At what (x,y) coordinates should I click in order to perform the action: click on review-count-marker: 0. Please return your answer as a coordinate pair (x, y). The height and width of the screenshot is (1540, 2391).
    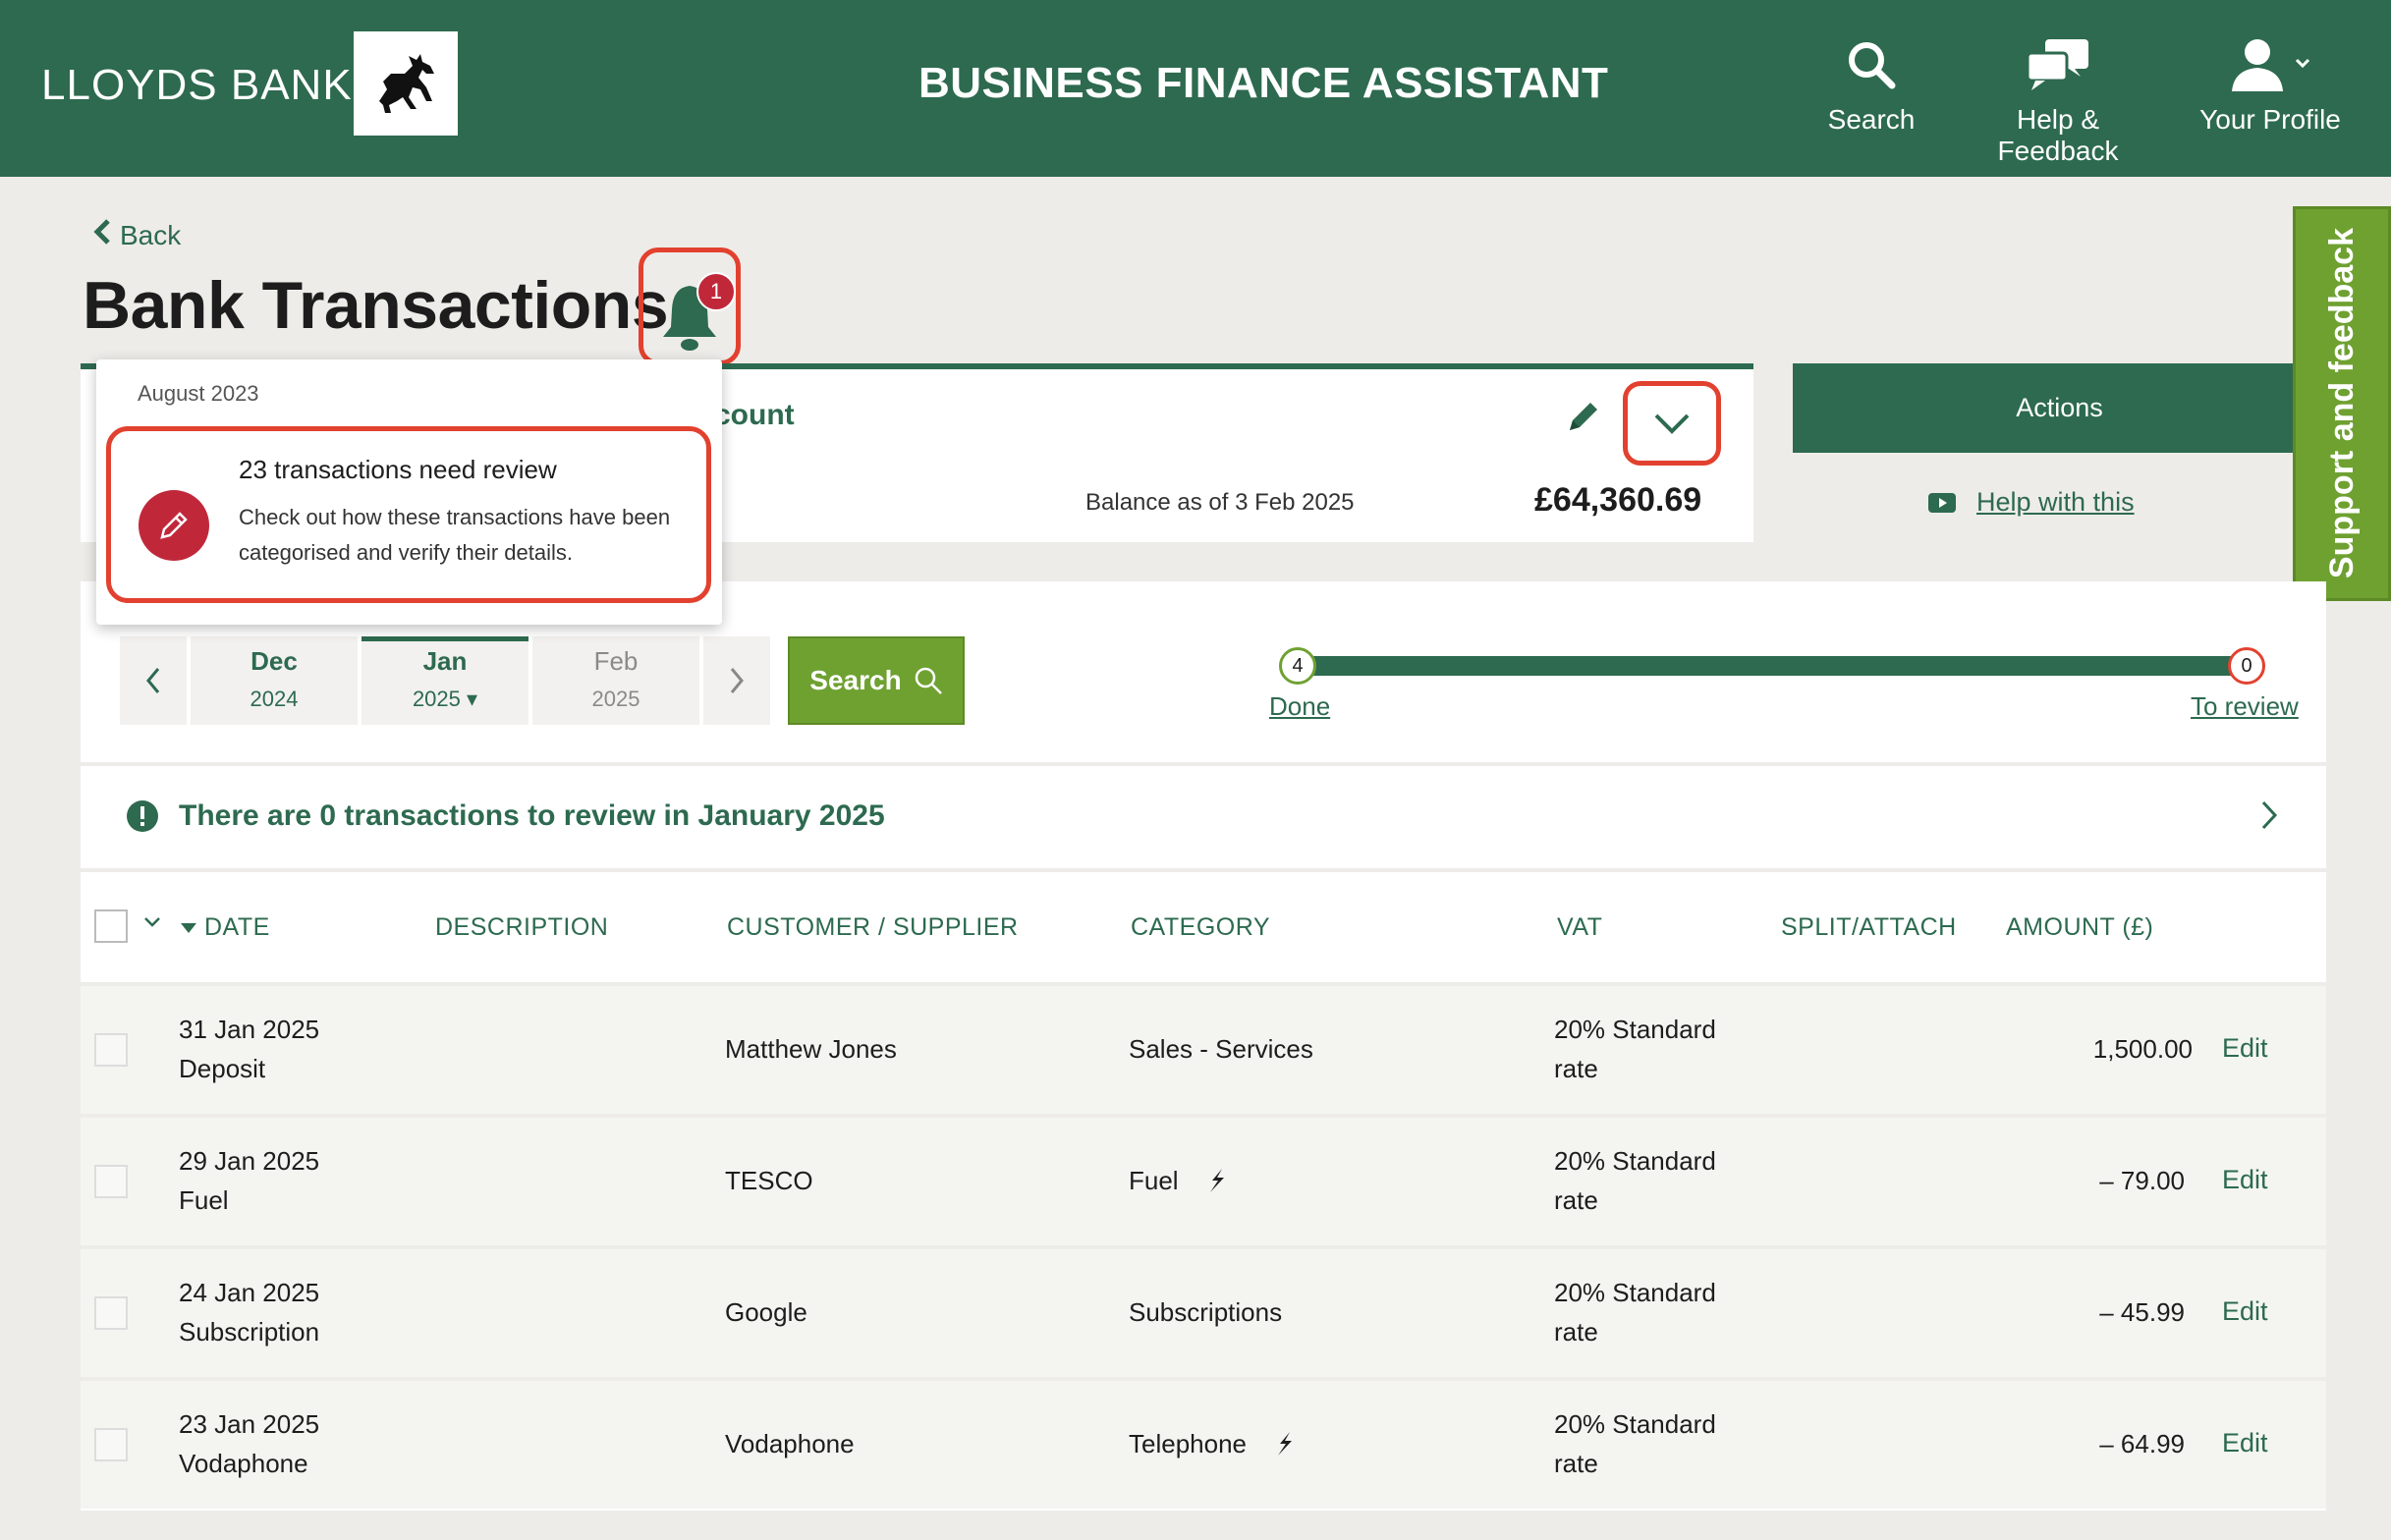
    Looking at the image, I should click on (2247, 666).